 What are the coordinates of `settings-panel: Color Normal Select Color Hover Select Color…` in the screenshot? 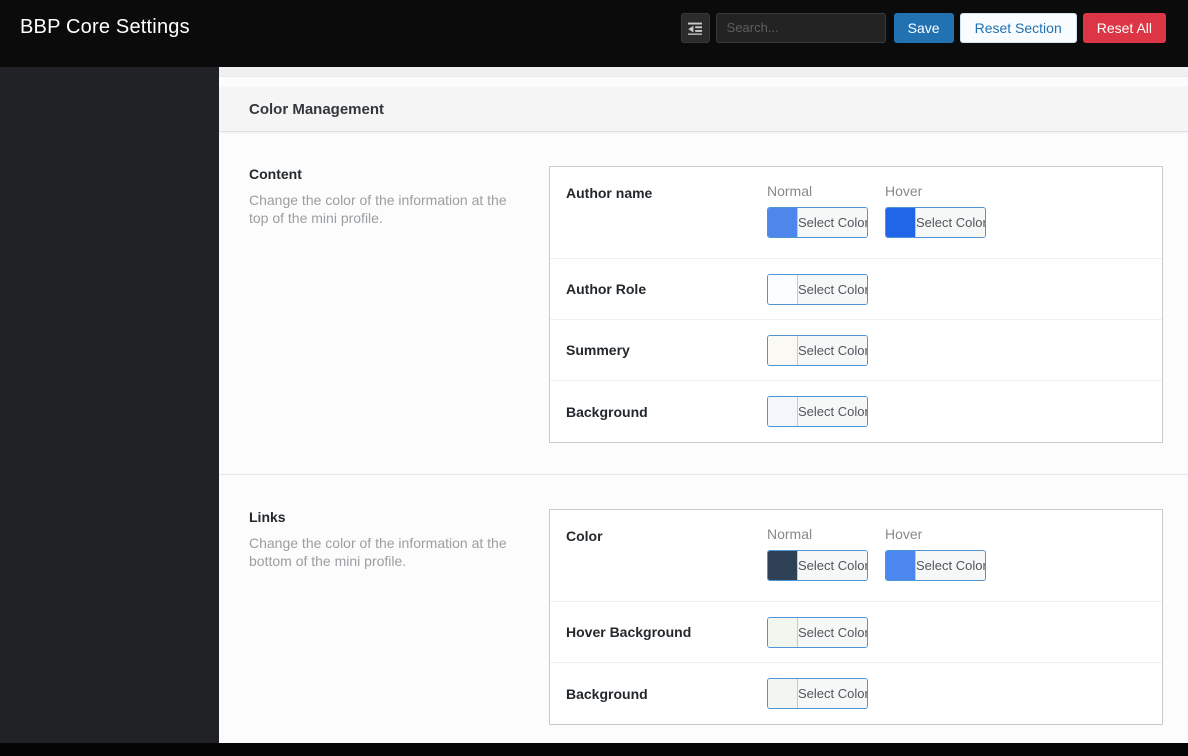 It's located at (856, 617).